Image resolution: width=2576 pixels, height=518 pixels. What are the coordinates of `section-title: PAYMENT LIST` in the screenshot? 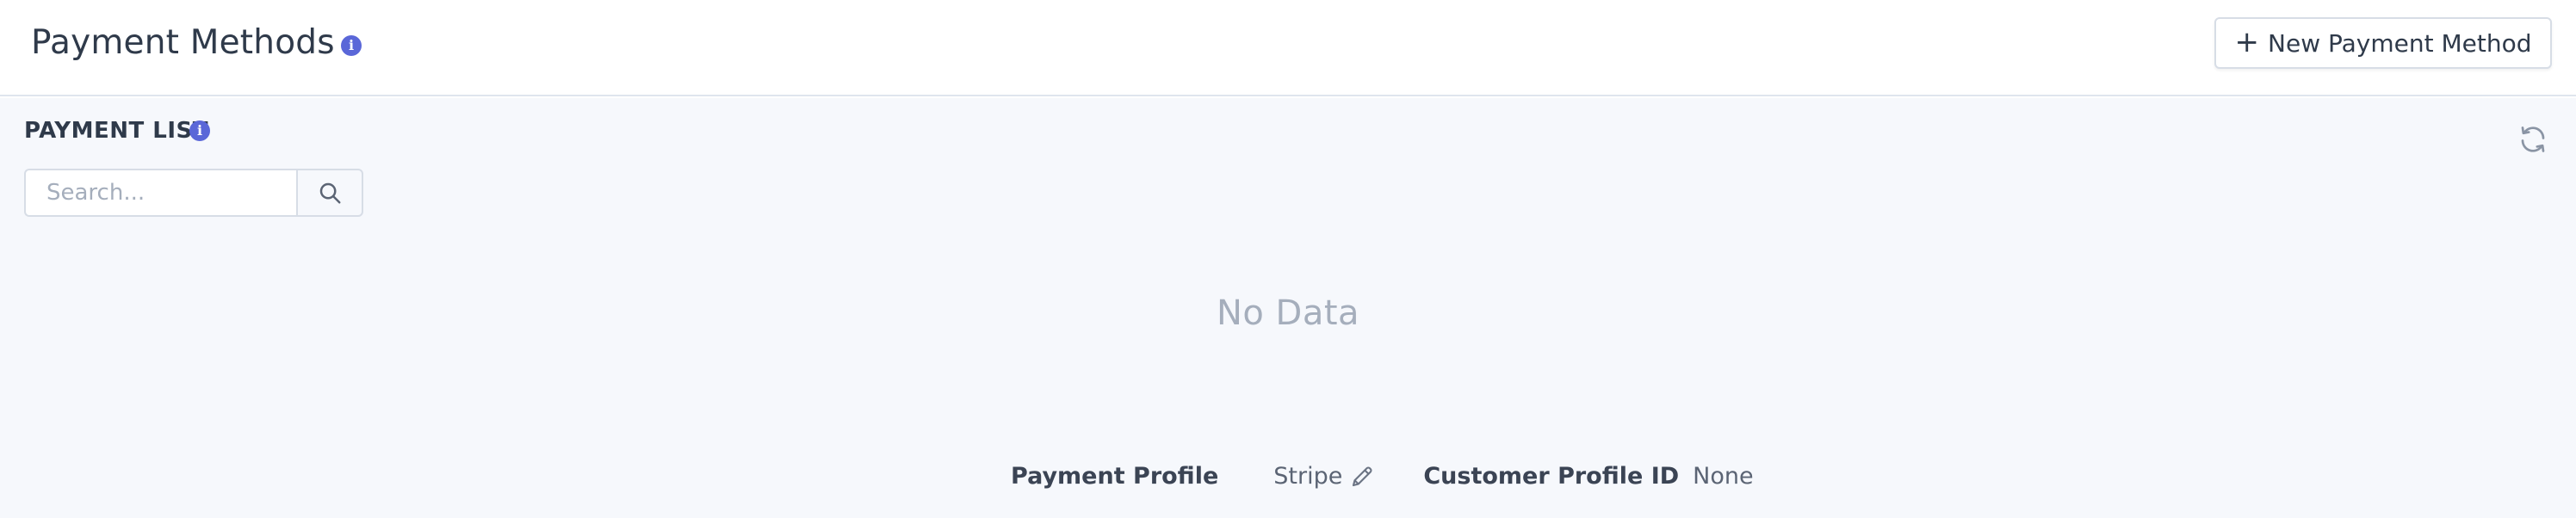 It's located at (116, 131).